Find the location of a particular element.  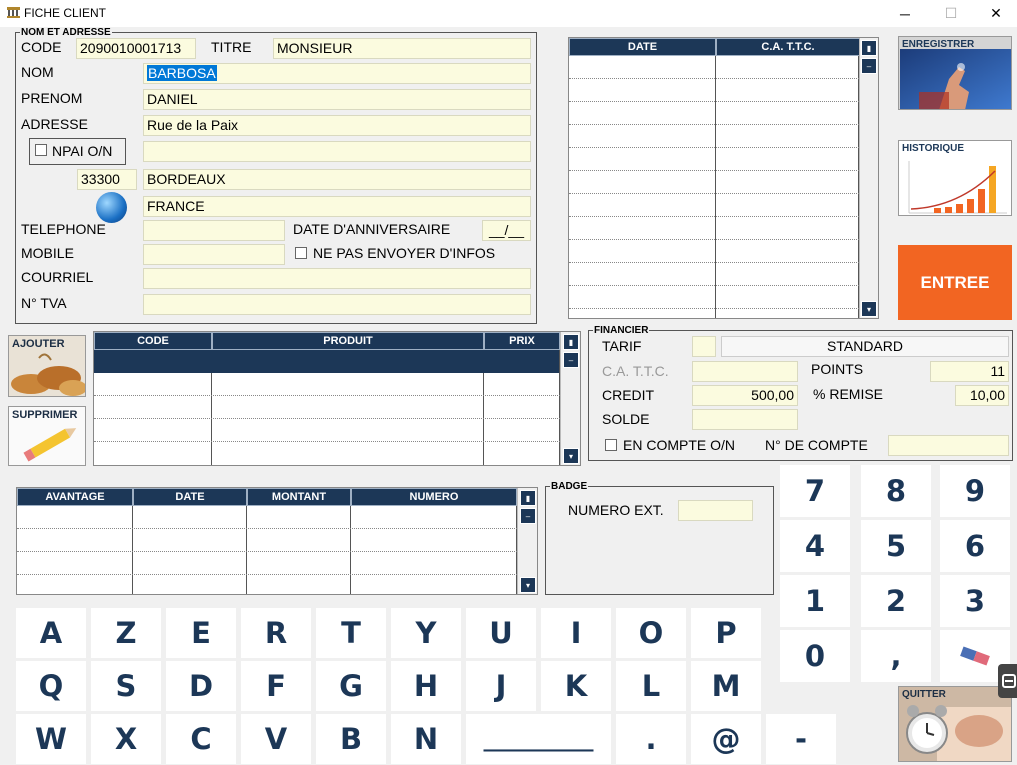

produits-scrollbar: ▮ – ▾ is located at coordinates (570, 398).